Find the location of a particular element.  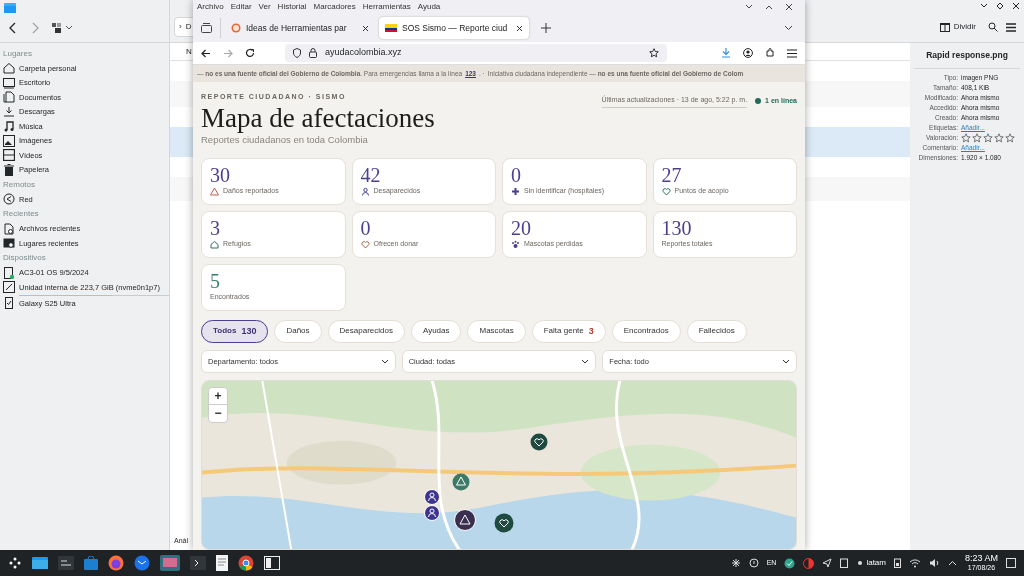

view-options-icon is located at coordinates (63, 28).